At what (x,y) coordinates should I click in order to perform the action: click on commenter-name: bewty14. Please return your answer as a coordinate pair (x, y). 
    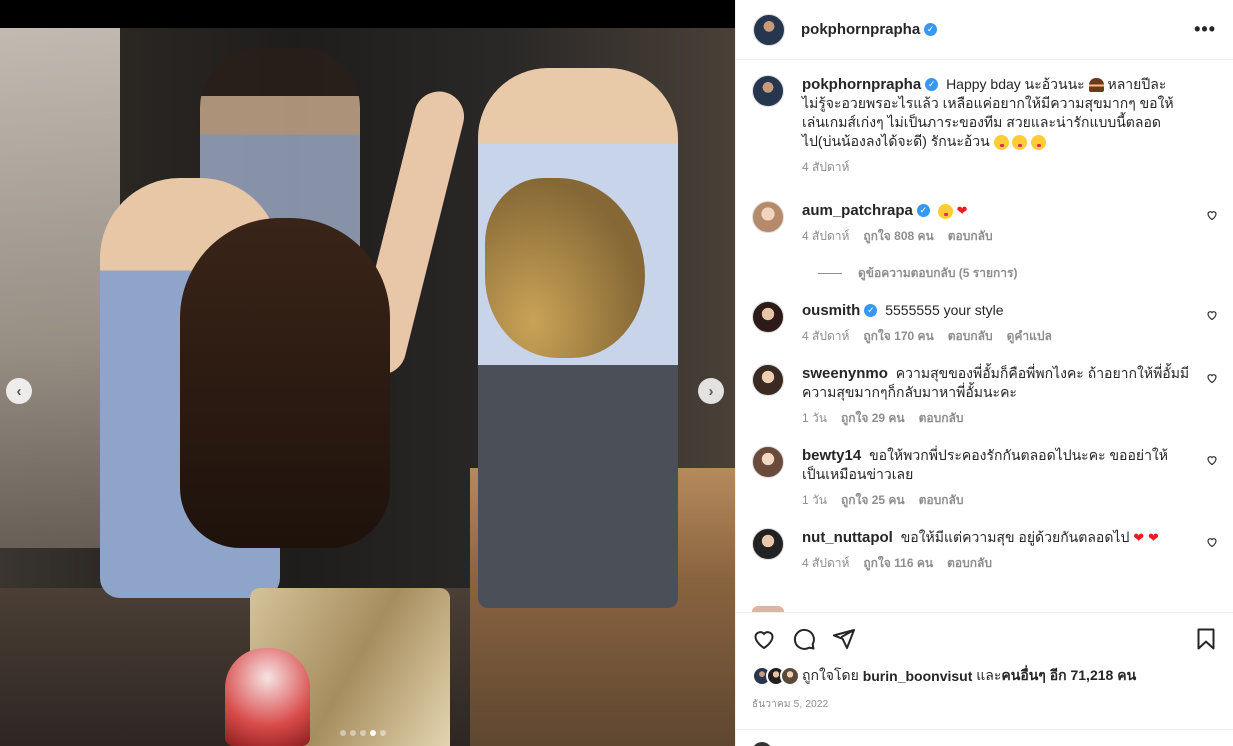
    Looking at the image, I should click on (831, 455).